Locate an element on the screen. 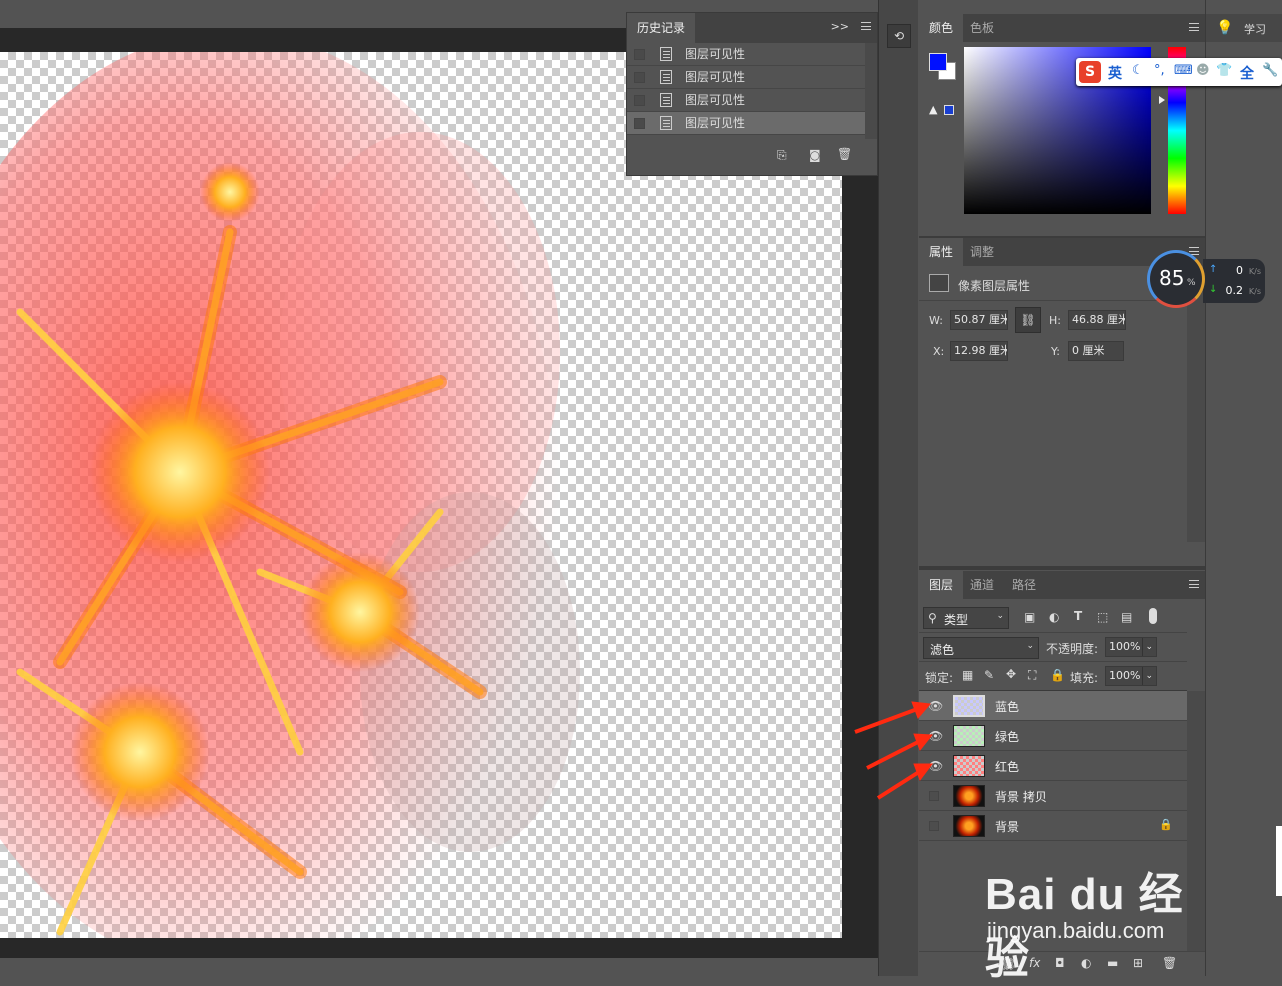  side-tab is located at coordinates (1279, 861).